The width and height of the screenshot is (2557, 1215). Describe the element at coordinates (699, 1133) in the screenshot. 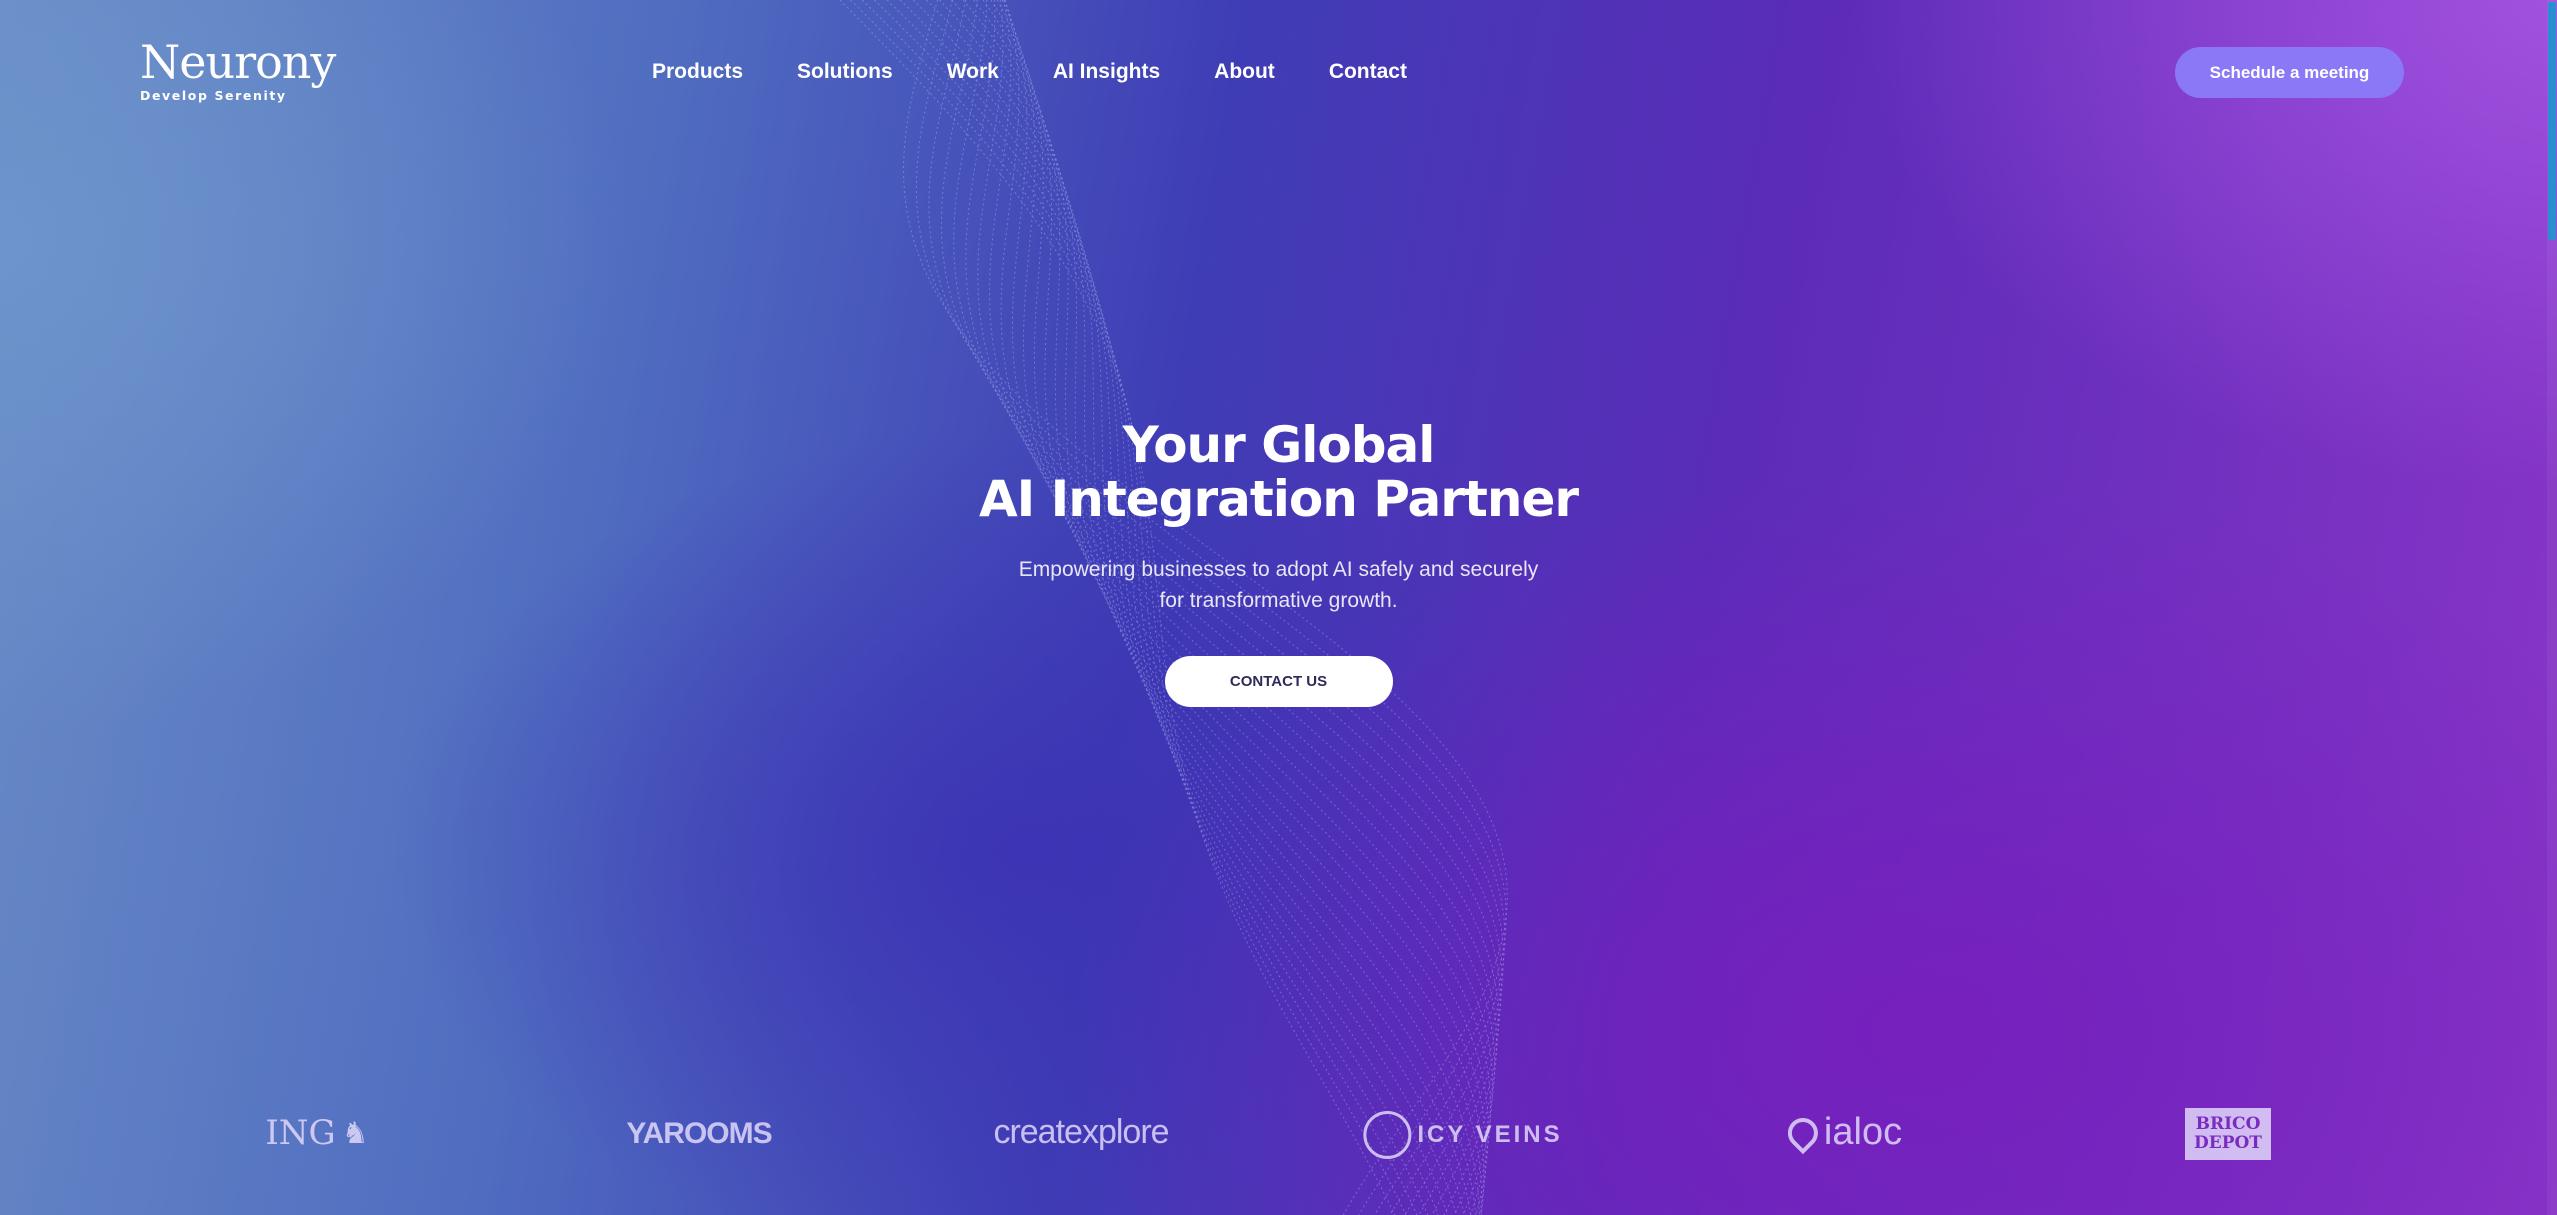

I see `client-logo-yarooms: YAROOMS` at that location.